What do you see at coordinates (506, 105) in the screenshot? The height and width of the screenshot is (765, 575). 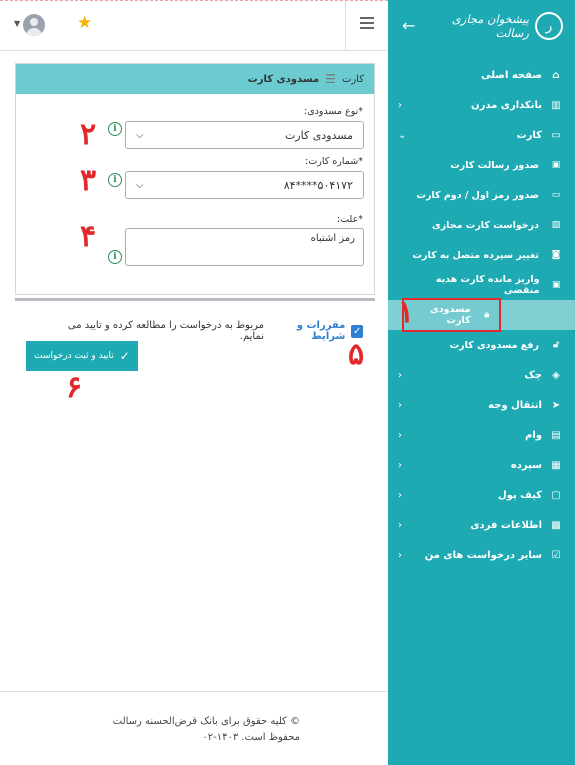 I see `sidebar-item-label: بانکداری مدرن` at bounding box center [506, 105].